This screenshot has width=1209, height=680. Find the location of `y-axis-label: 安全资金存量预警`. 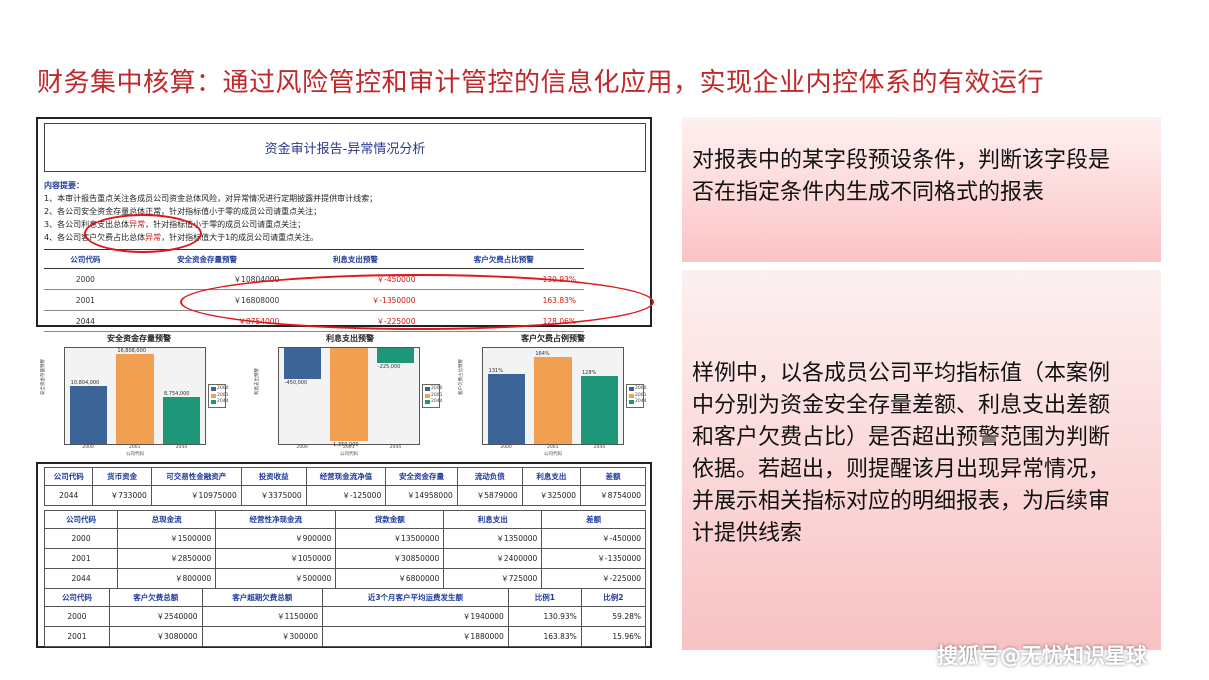

y-axis-label: 安全资金存量预警 is located at coordinates (43, 377).